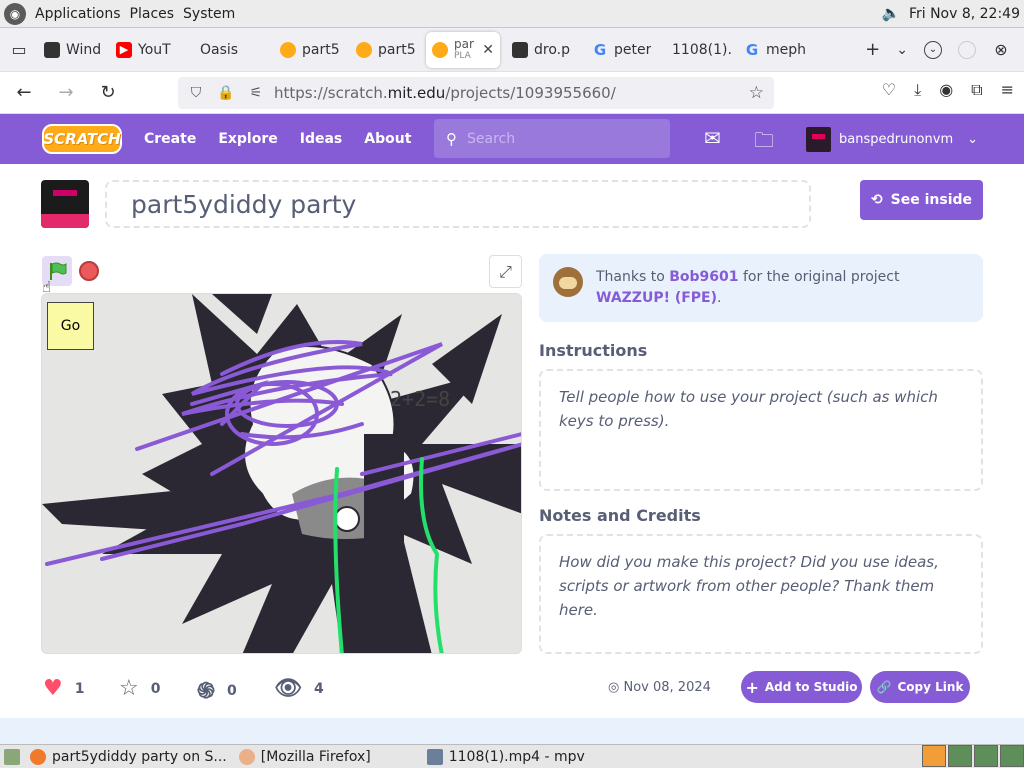  I want to click on tab-3: part5, so click(312, 50).